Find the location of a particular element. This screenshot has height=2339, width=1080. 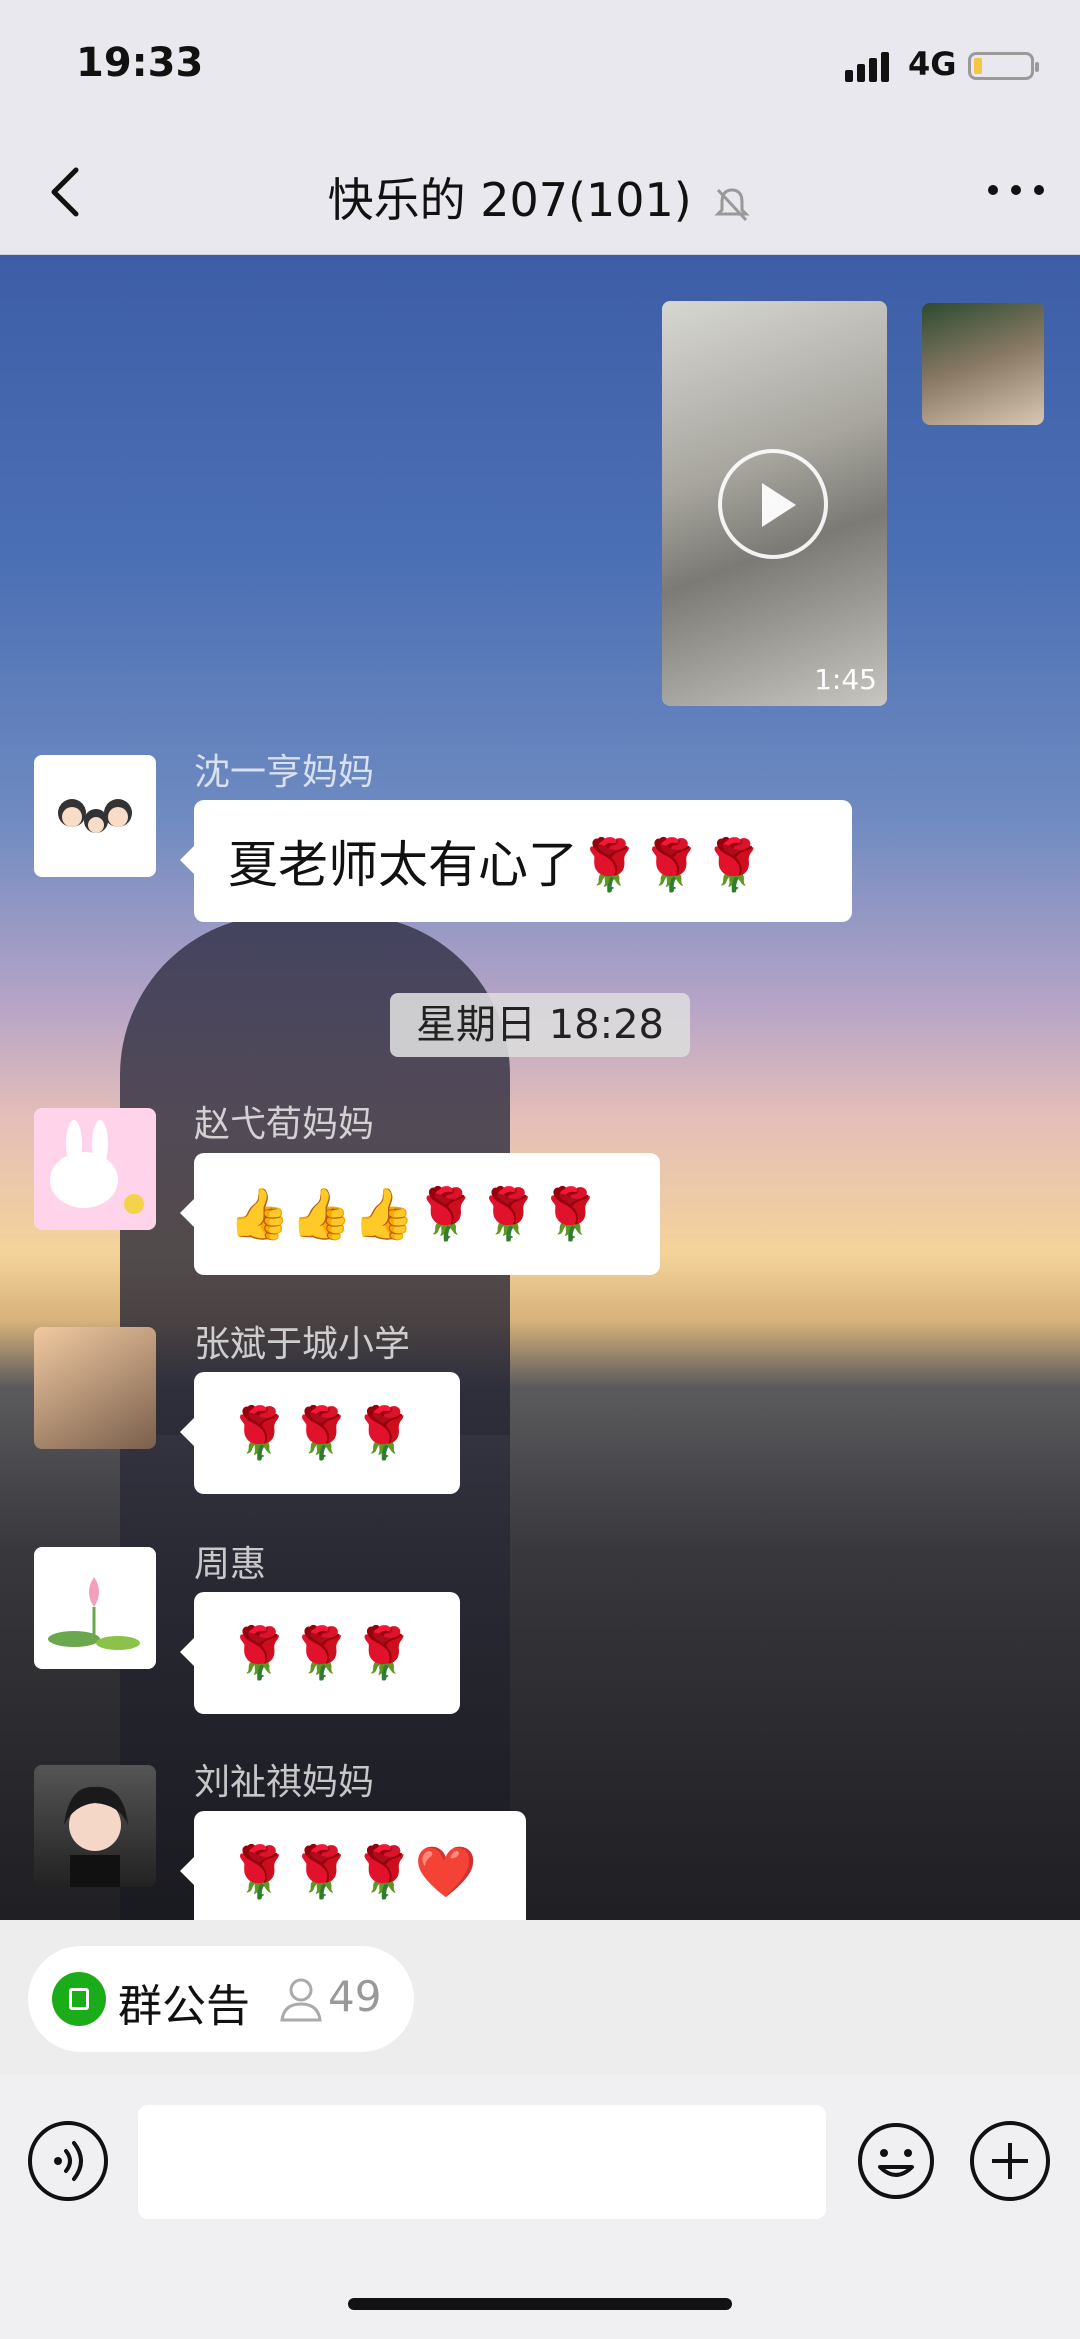

person-icon is located at coordinates (301, 2000).